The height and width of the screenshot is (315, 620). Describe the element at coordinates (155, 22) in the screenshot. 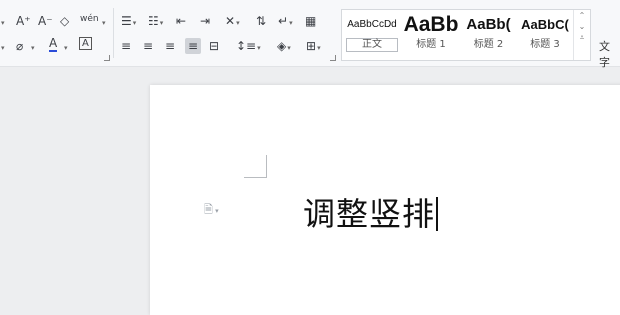

I see `numbering-icon: ☷▾` at that location.